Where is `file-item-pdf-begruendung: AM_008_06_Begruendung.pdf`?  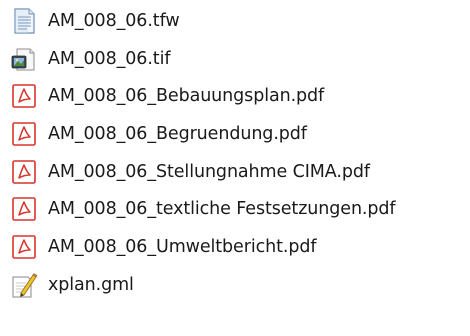 file-item-pdf-begruendung: AM_008_06_Begruendung.pdf is located at coordinates (235, 134).